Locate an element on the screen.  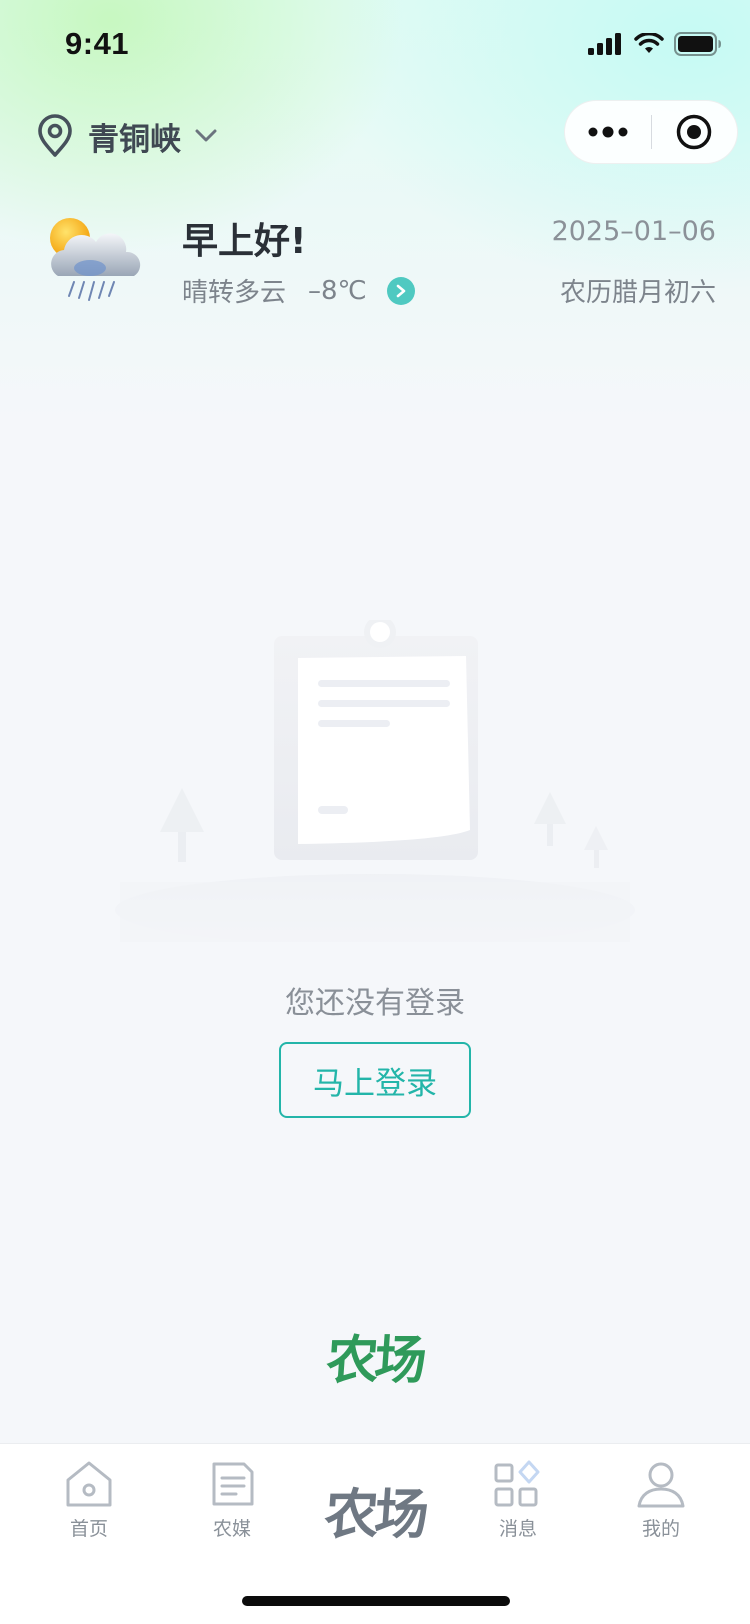
home-icon is located at coordinates (89, 1484).